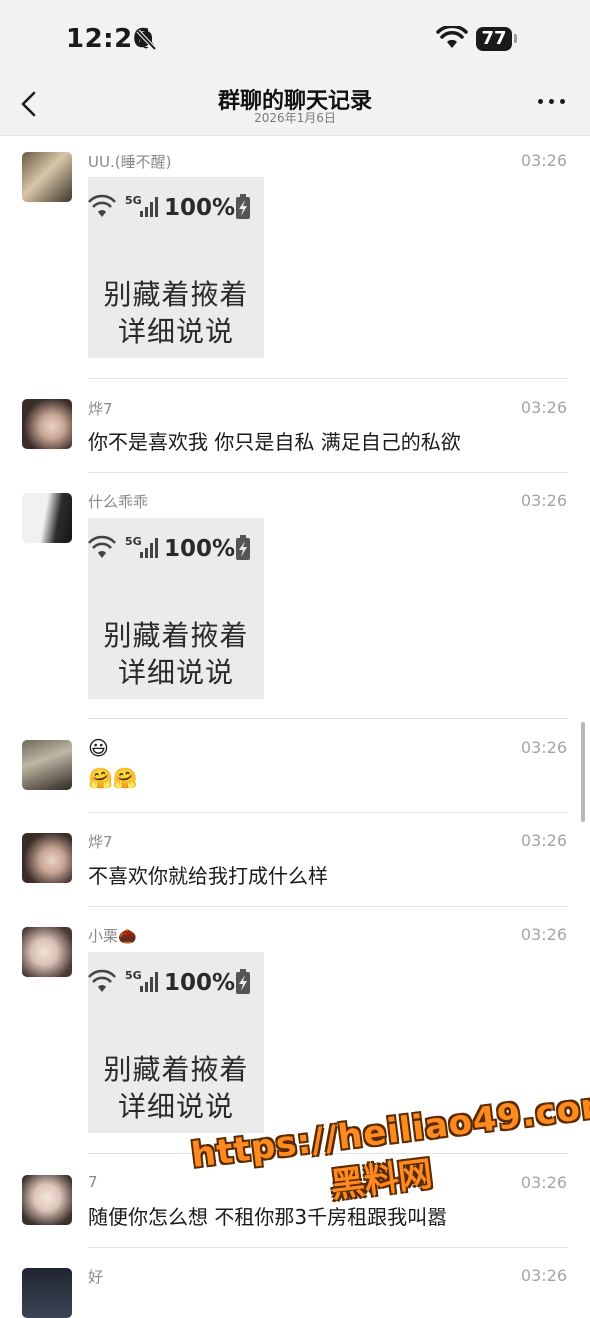  What do you see at coordinates (515, 38) in the screenshot?
I see `battery-cap` at bounding box center [515, 38].